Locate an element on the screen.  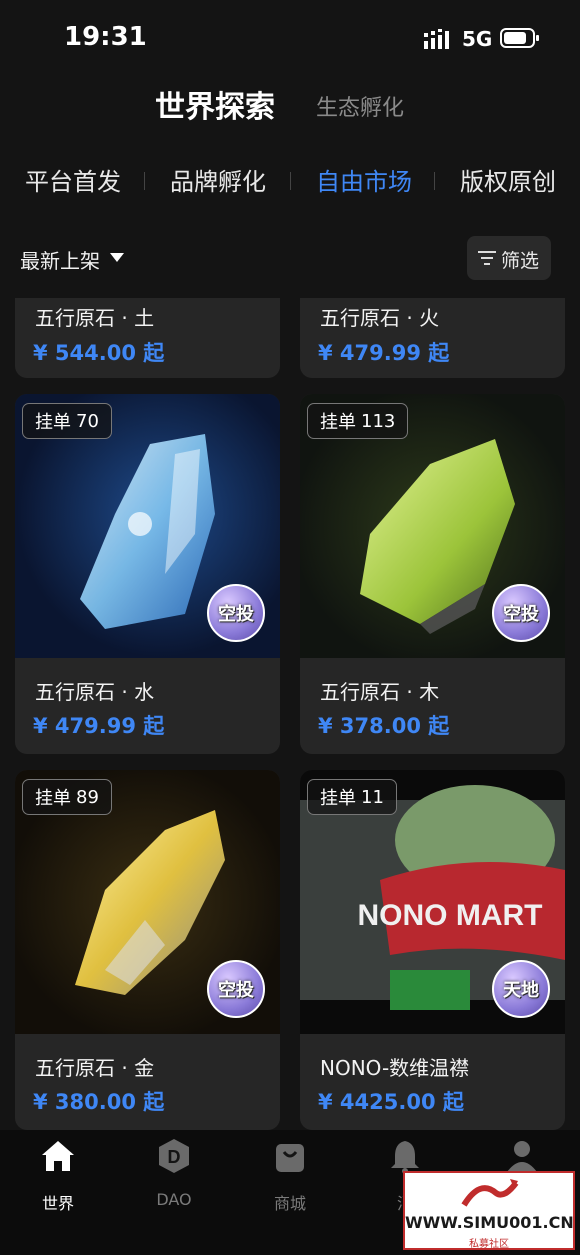
watermark: WWW.SIMU001.CN 私募社区 is located at coordinates (489, 1210).